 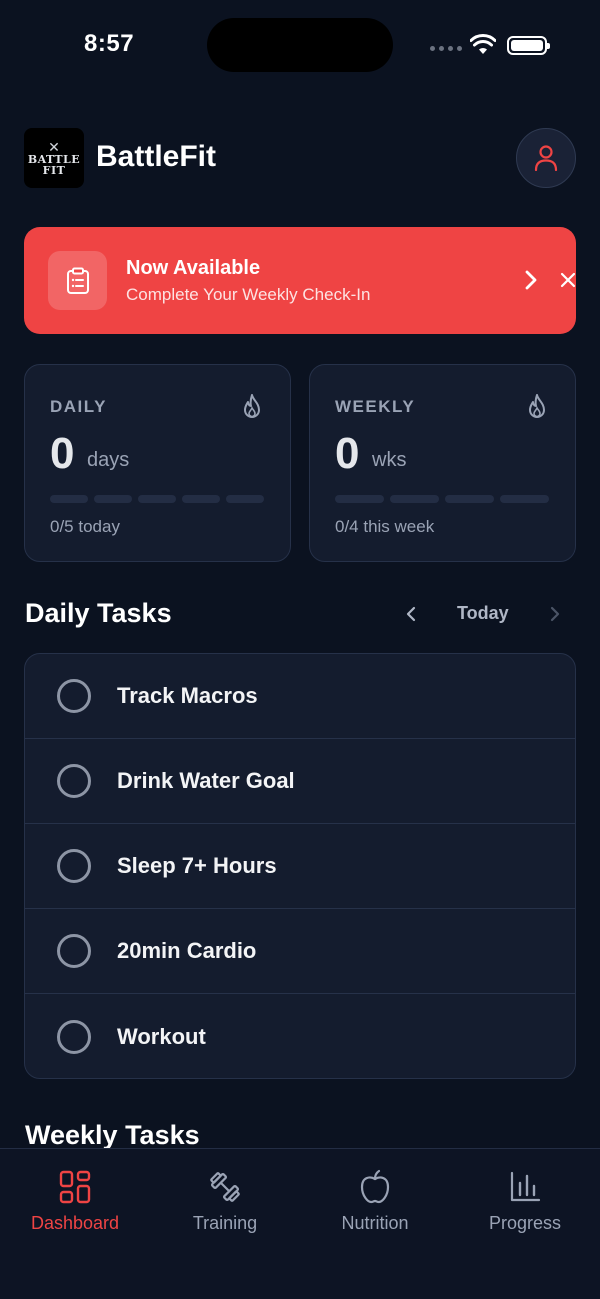 What do you see at coordinates (225, 1223) in the screenshot?
I see `tab-label: Training` at bounding box center [225, 1223].